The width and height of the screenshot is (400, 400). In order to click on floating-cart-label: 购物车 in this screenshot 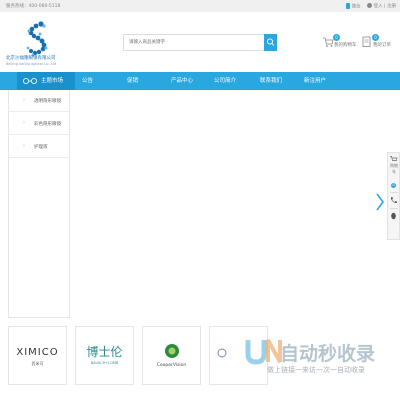, I will do `click(394, 168)`.